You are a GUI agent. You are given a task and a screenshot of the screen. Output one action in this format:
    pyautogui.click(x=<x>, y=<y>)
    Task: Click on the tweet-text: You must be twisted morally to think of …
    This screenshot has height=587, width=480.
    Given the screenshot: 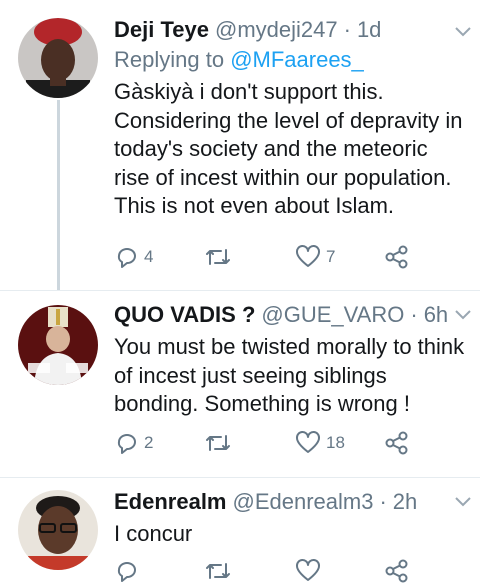 What is the action you would take?
    pyautogui.click(x=289, y=375)
    